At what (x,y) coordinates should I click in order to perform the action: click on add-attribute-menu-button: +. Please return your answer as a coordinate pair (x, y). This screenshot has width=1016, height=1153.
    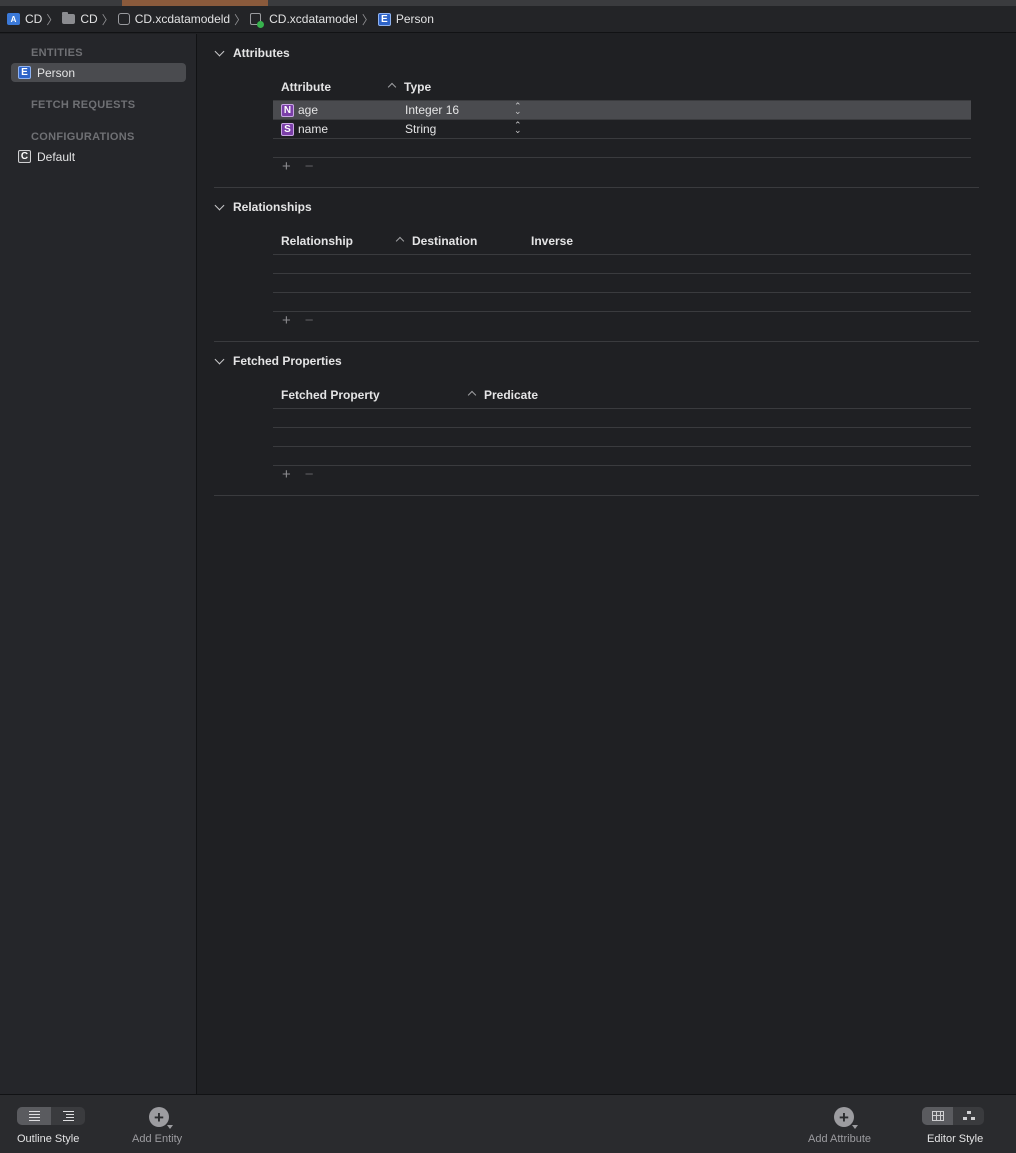
    Looking at the image, I should click on (846, 1118).